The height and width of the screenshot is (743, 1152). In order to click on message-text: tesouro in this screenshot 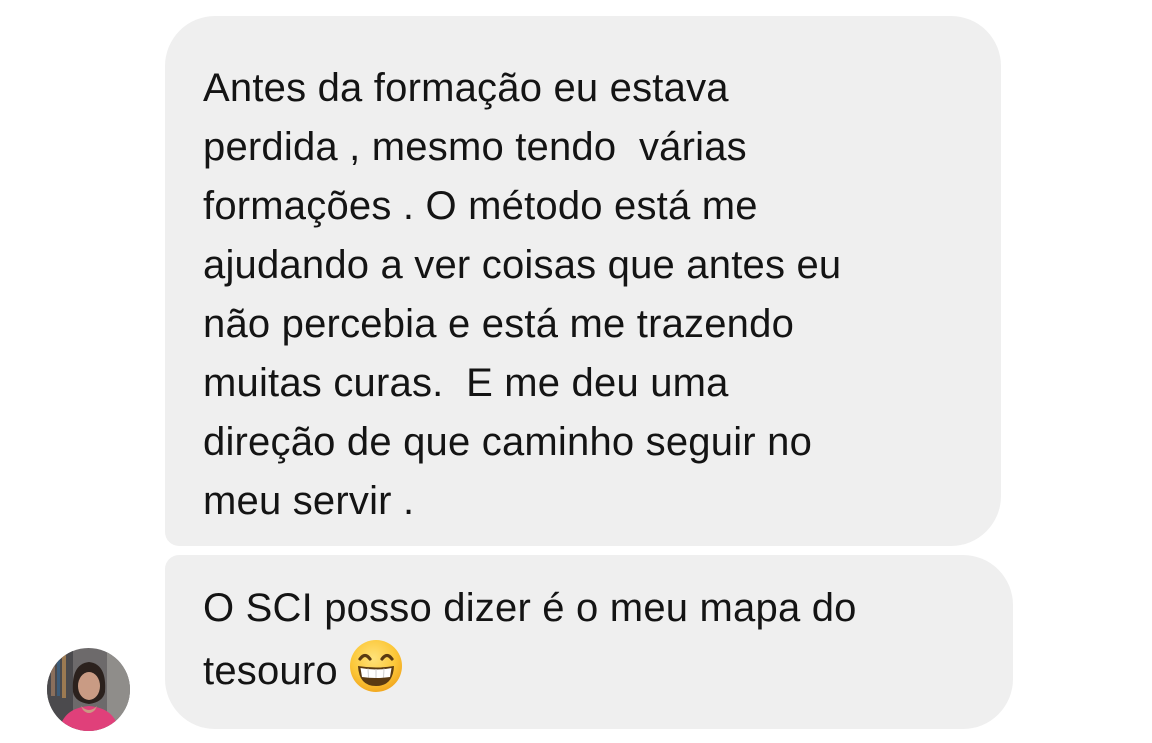, I will do `click(270, 671)`.